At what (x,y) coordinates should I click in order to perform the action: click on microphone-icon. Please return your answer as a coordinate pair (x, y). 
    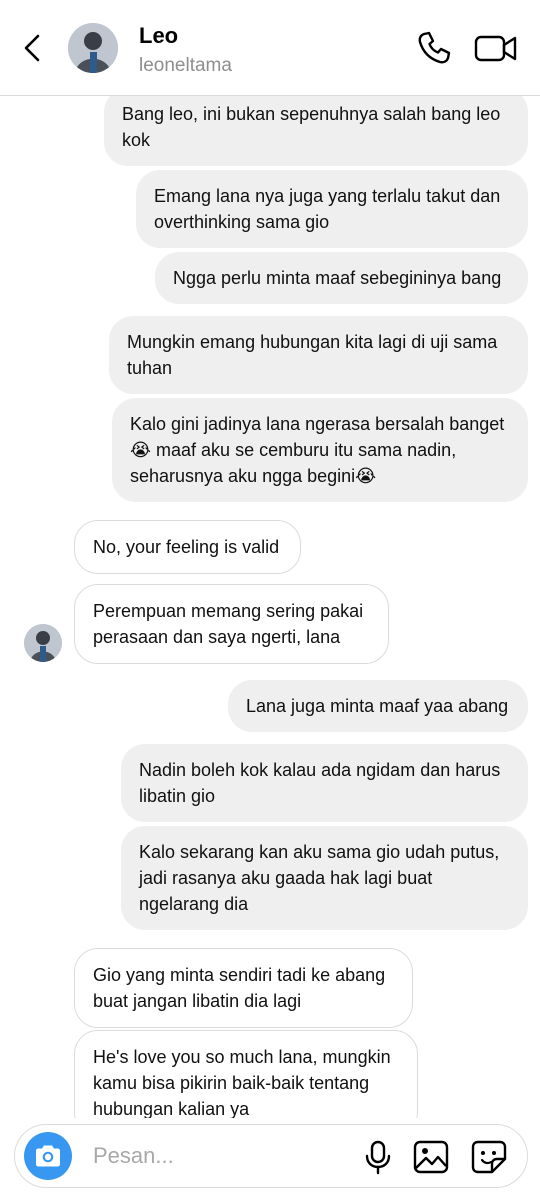
    Looking at the image, I should click on (378, 1157).